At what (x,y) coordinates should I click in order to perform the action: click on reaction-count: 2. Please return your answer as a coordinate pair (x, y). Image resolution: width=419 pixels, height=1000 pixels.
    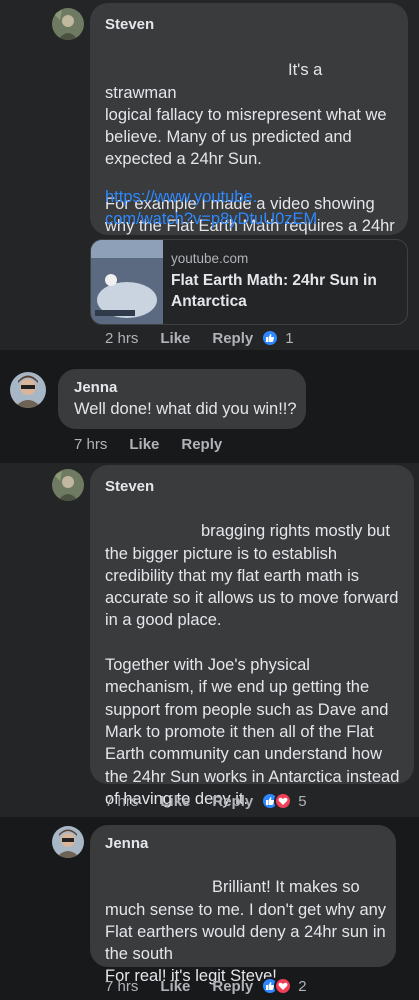
    Looking at the image, I should click on (302, 986).